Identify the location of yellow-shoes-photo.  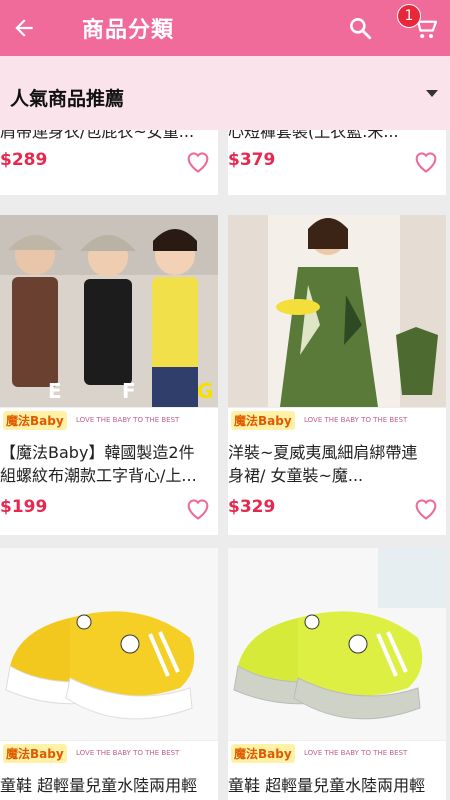
(109, 644).